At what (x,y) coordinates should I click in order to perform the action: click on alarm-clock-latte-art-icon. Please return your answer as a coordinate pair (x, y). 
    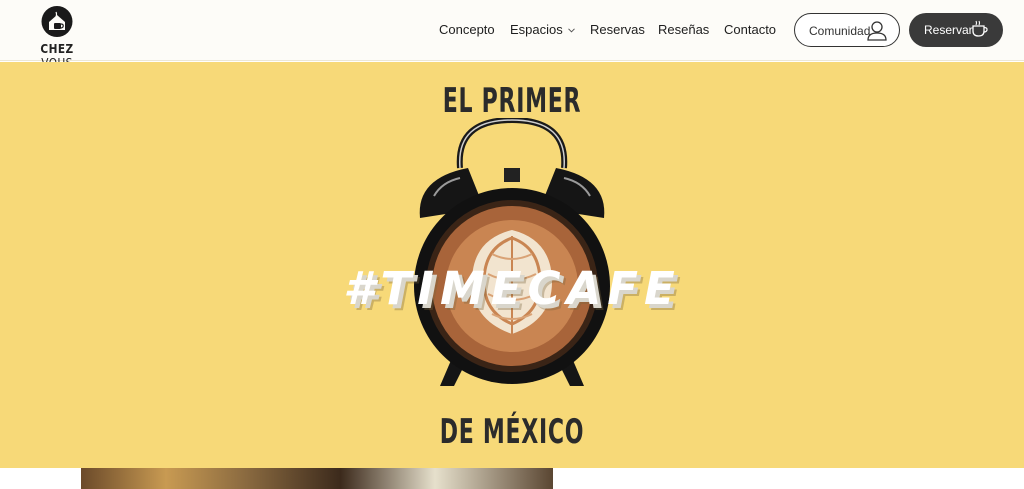
    Looking at the image, I should click on (512, 252).